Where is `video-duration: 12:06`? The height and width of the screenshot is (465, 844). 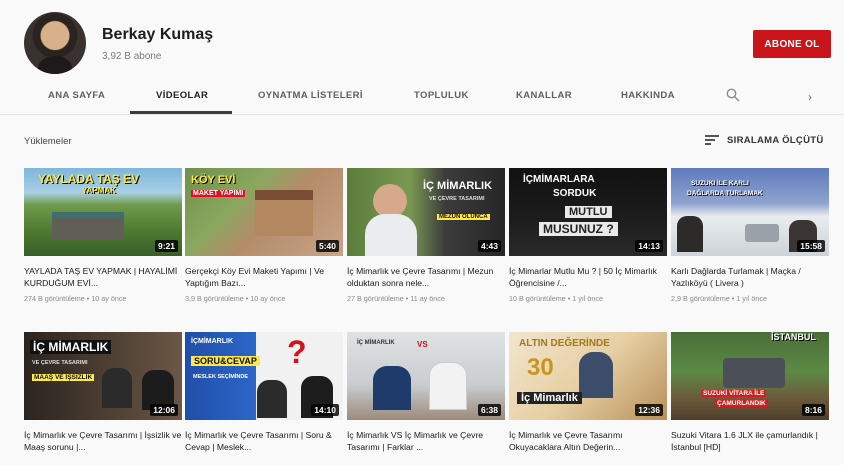
video-duration: 12:06 is located at coordinates (164, 410).